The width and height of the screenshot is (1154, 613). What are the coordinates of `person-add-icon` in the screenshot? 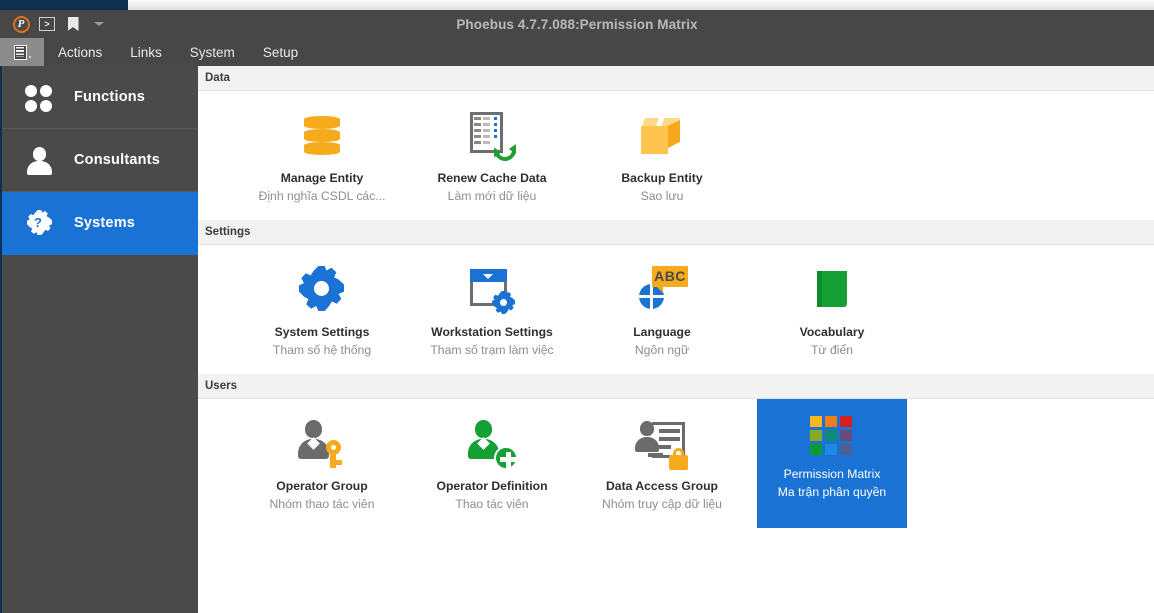 It's located at (492, 444).